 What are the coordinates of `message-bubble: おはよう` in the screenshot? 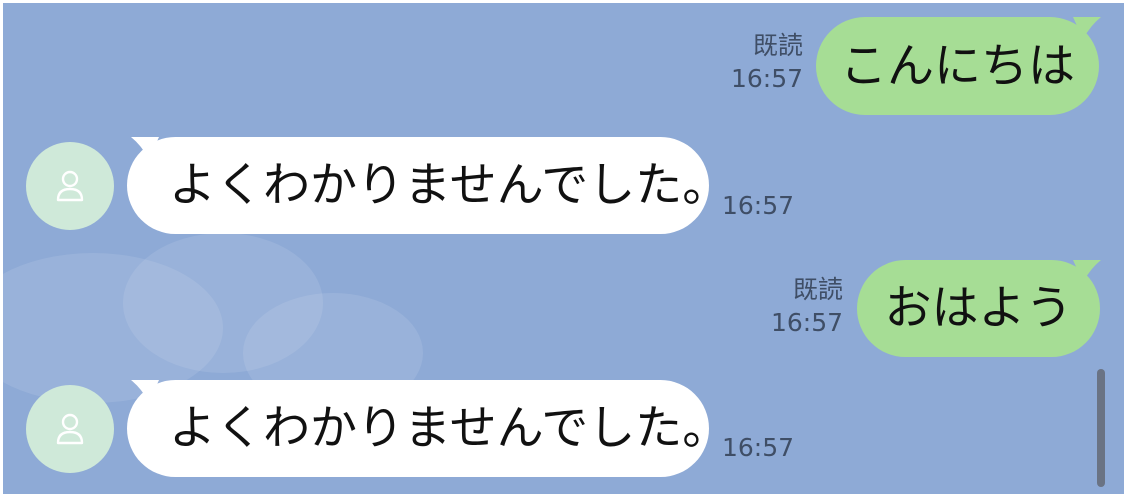 It's located at (978, 308).